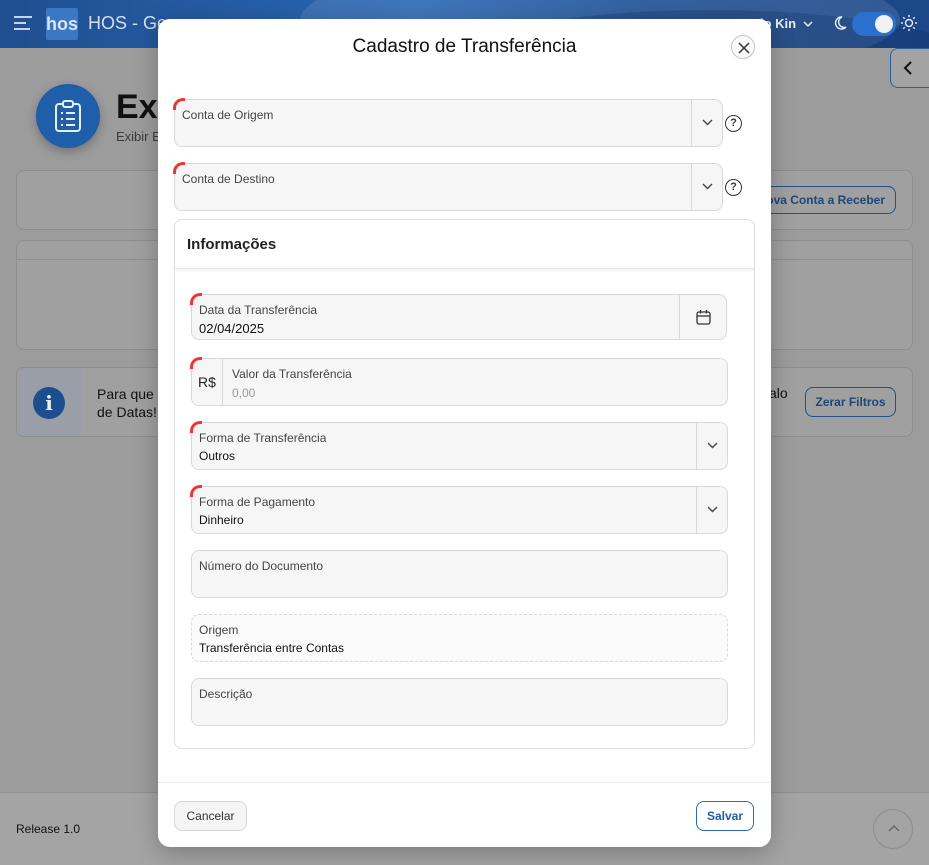 Image resolution: width=929 pixels, height=865 pixels. Describe the element at coordinates (459, 574) in the screenshot. I see `document-number-field: Número do Documento` at that location.